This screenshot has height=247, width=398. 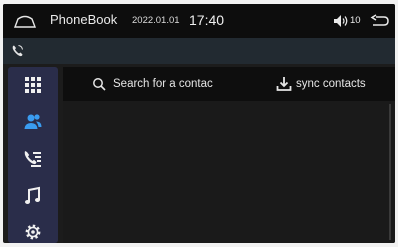 What do you see at coordinates (156, 20) in the screenshot?
I see `date-display: 2022.01.01` at bounding box center [156, 20].